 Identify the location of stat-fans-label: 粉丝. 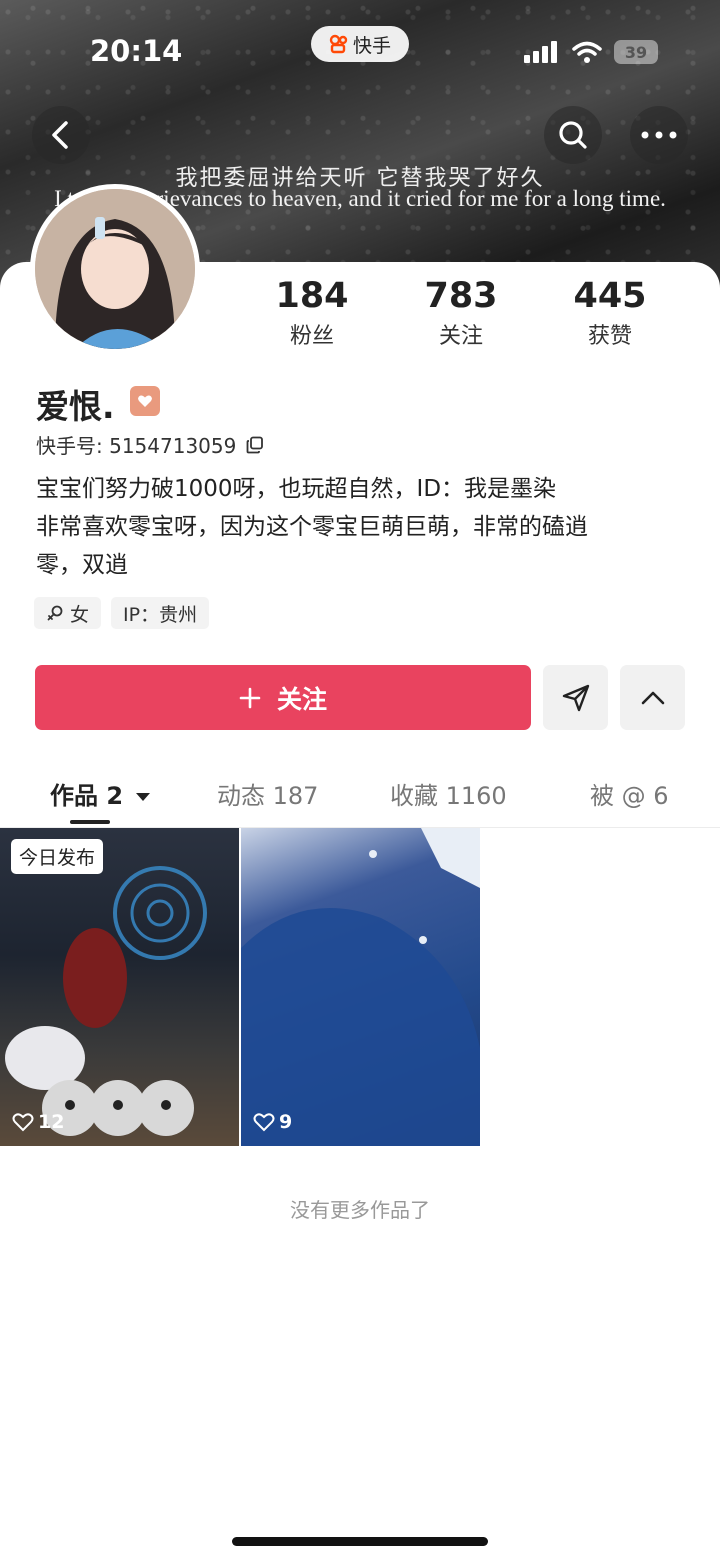
(311, 336).